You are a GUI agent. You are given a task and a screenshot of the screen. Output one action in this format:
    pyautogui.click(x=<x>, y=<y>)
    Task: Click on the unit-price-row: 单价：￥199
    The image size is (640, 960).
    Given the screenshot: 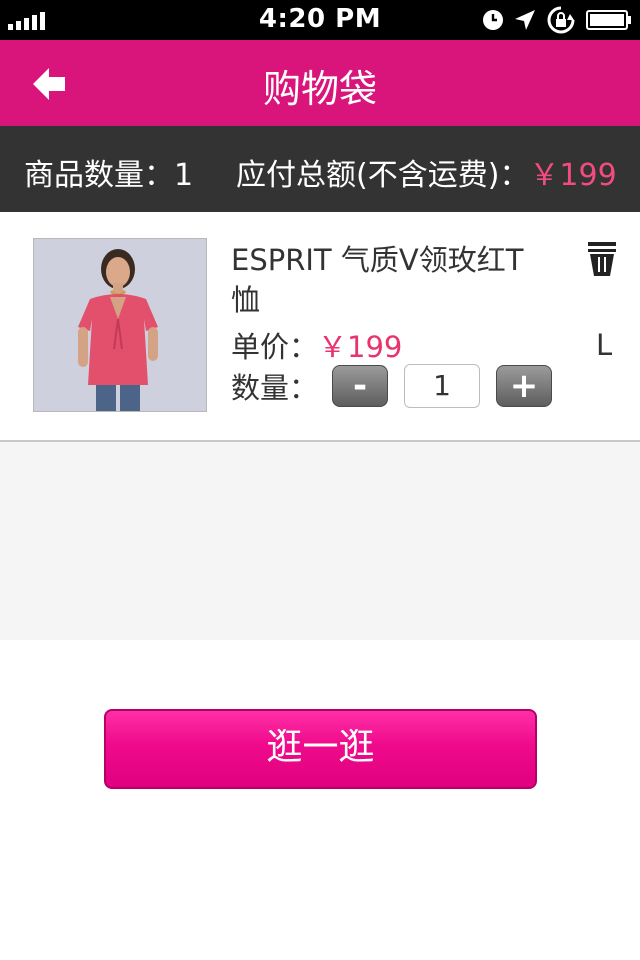 What is the action you would take?
    pyautogui.click(x=316, y=345)
    